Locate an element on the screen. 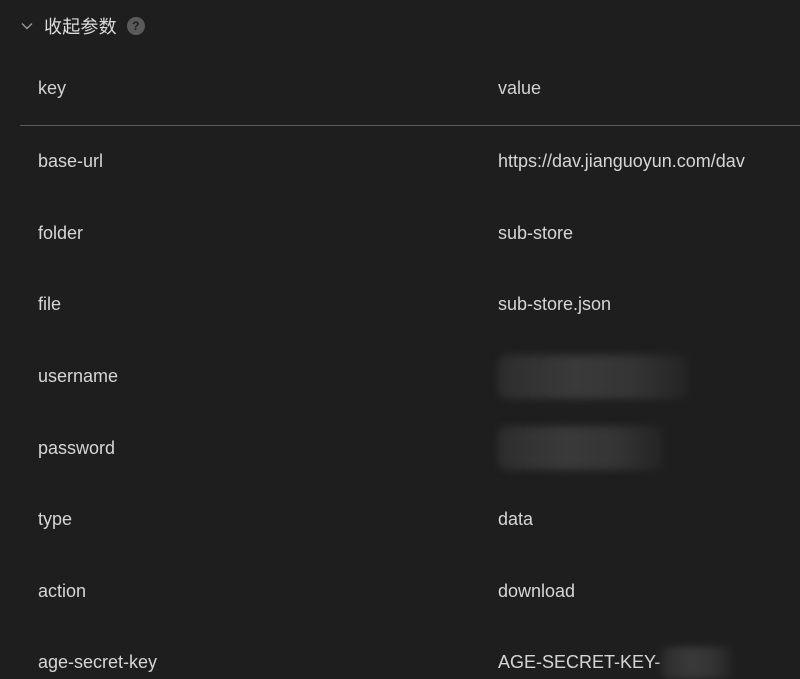 Image resolution: width=800 pixels, height=679 pixels. param-value: sub-store.json is located at coordinates (555, 304).